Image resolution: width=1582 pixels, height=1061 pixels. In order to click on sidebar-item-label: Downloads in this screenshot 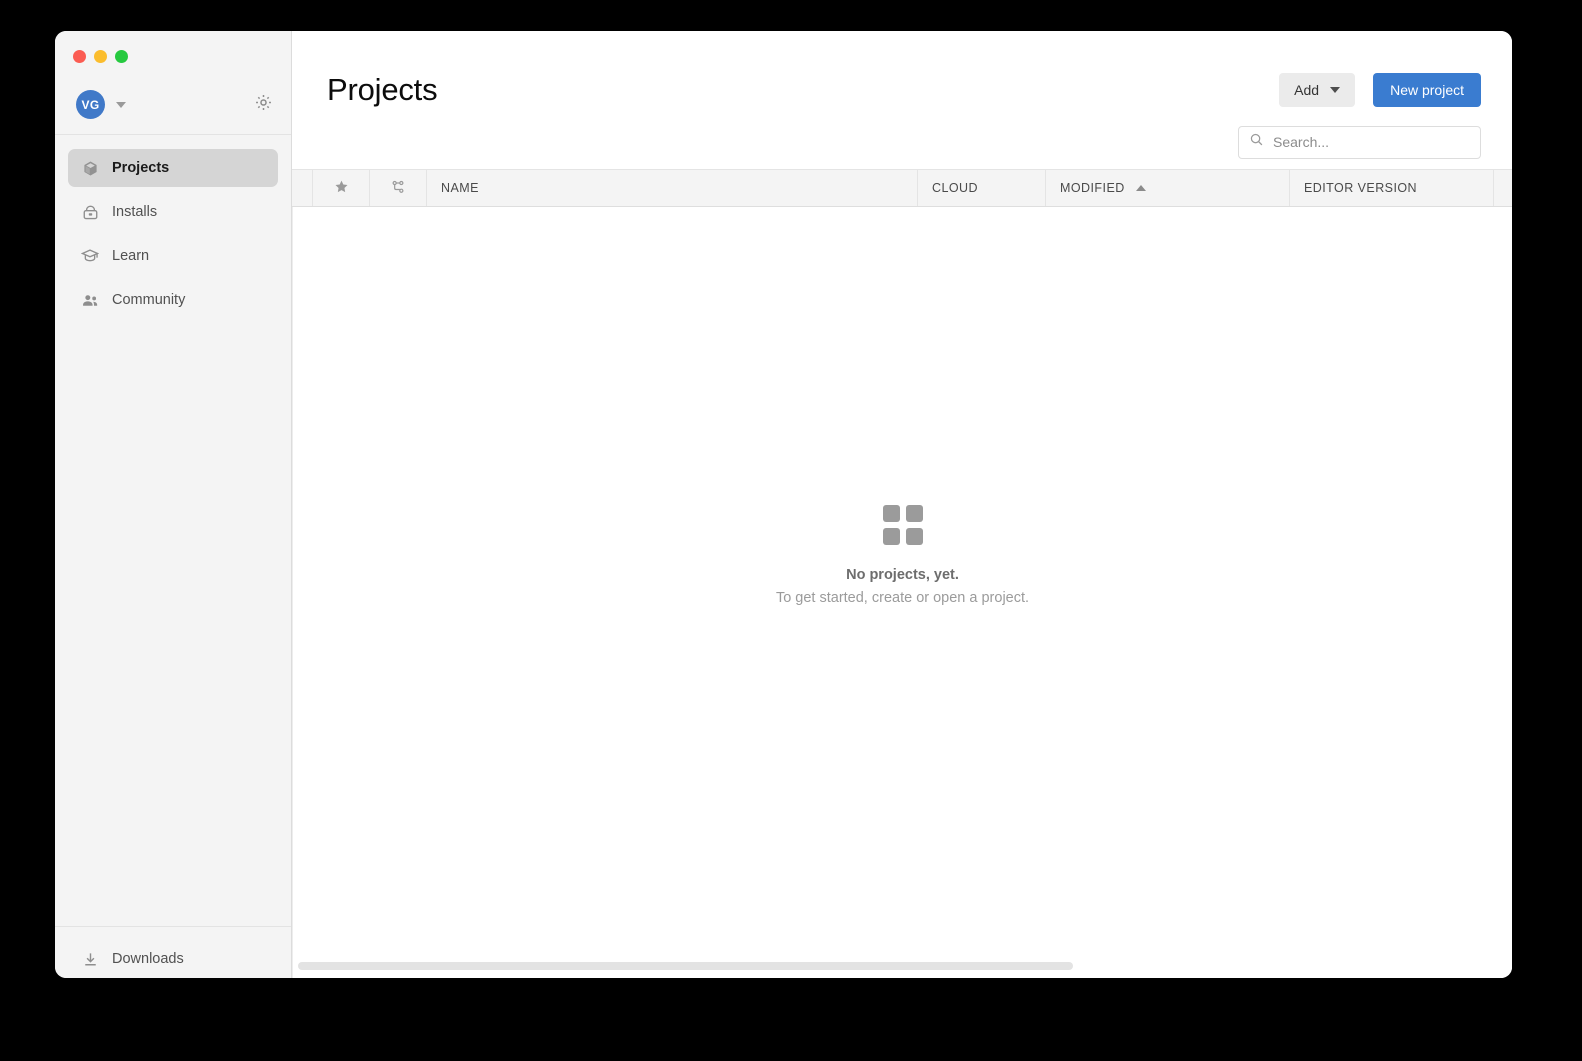, I will do `click(148, 959)`.